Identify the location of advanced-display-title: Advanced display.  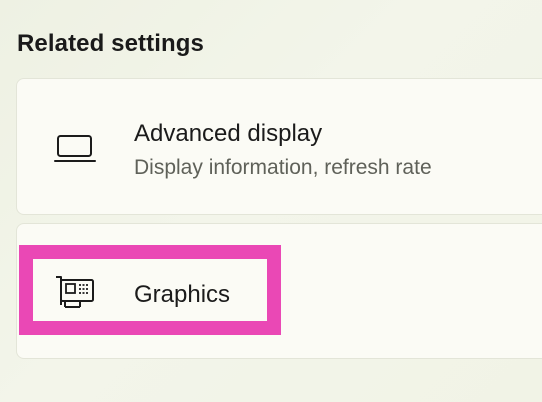
(228, 133).